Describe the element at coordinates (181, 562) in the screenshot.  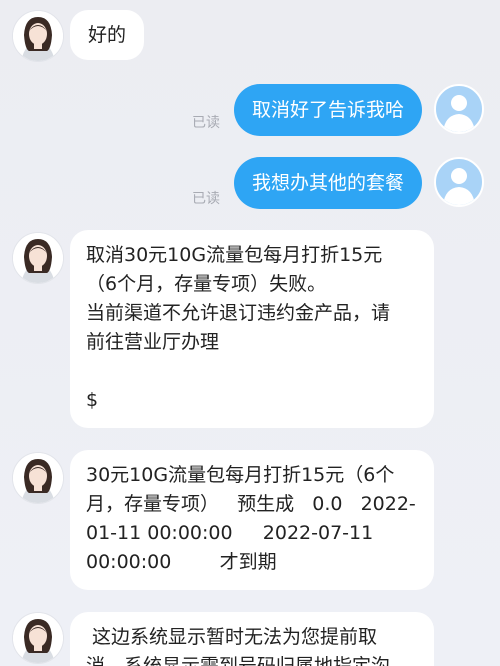
I see `message-text: 00:00:00 才到期` at that location.